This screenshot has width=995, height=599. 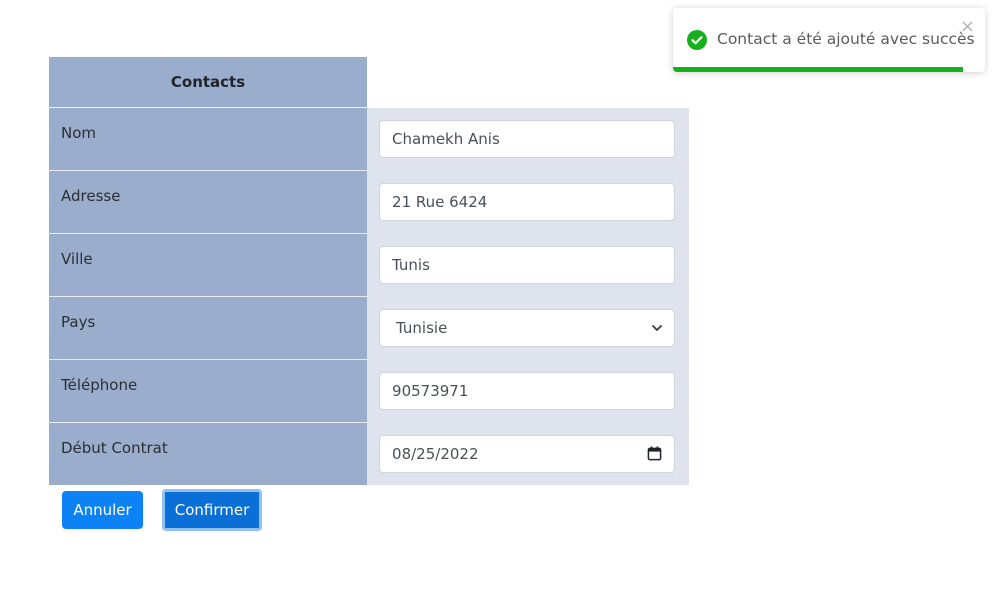 I want to click on form-actions: Annuler Confirmer, so click(x=162, y=510).